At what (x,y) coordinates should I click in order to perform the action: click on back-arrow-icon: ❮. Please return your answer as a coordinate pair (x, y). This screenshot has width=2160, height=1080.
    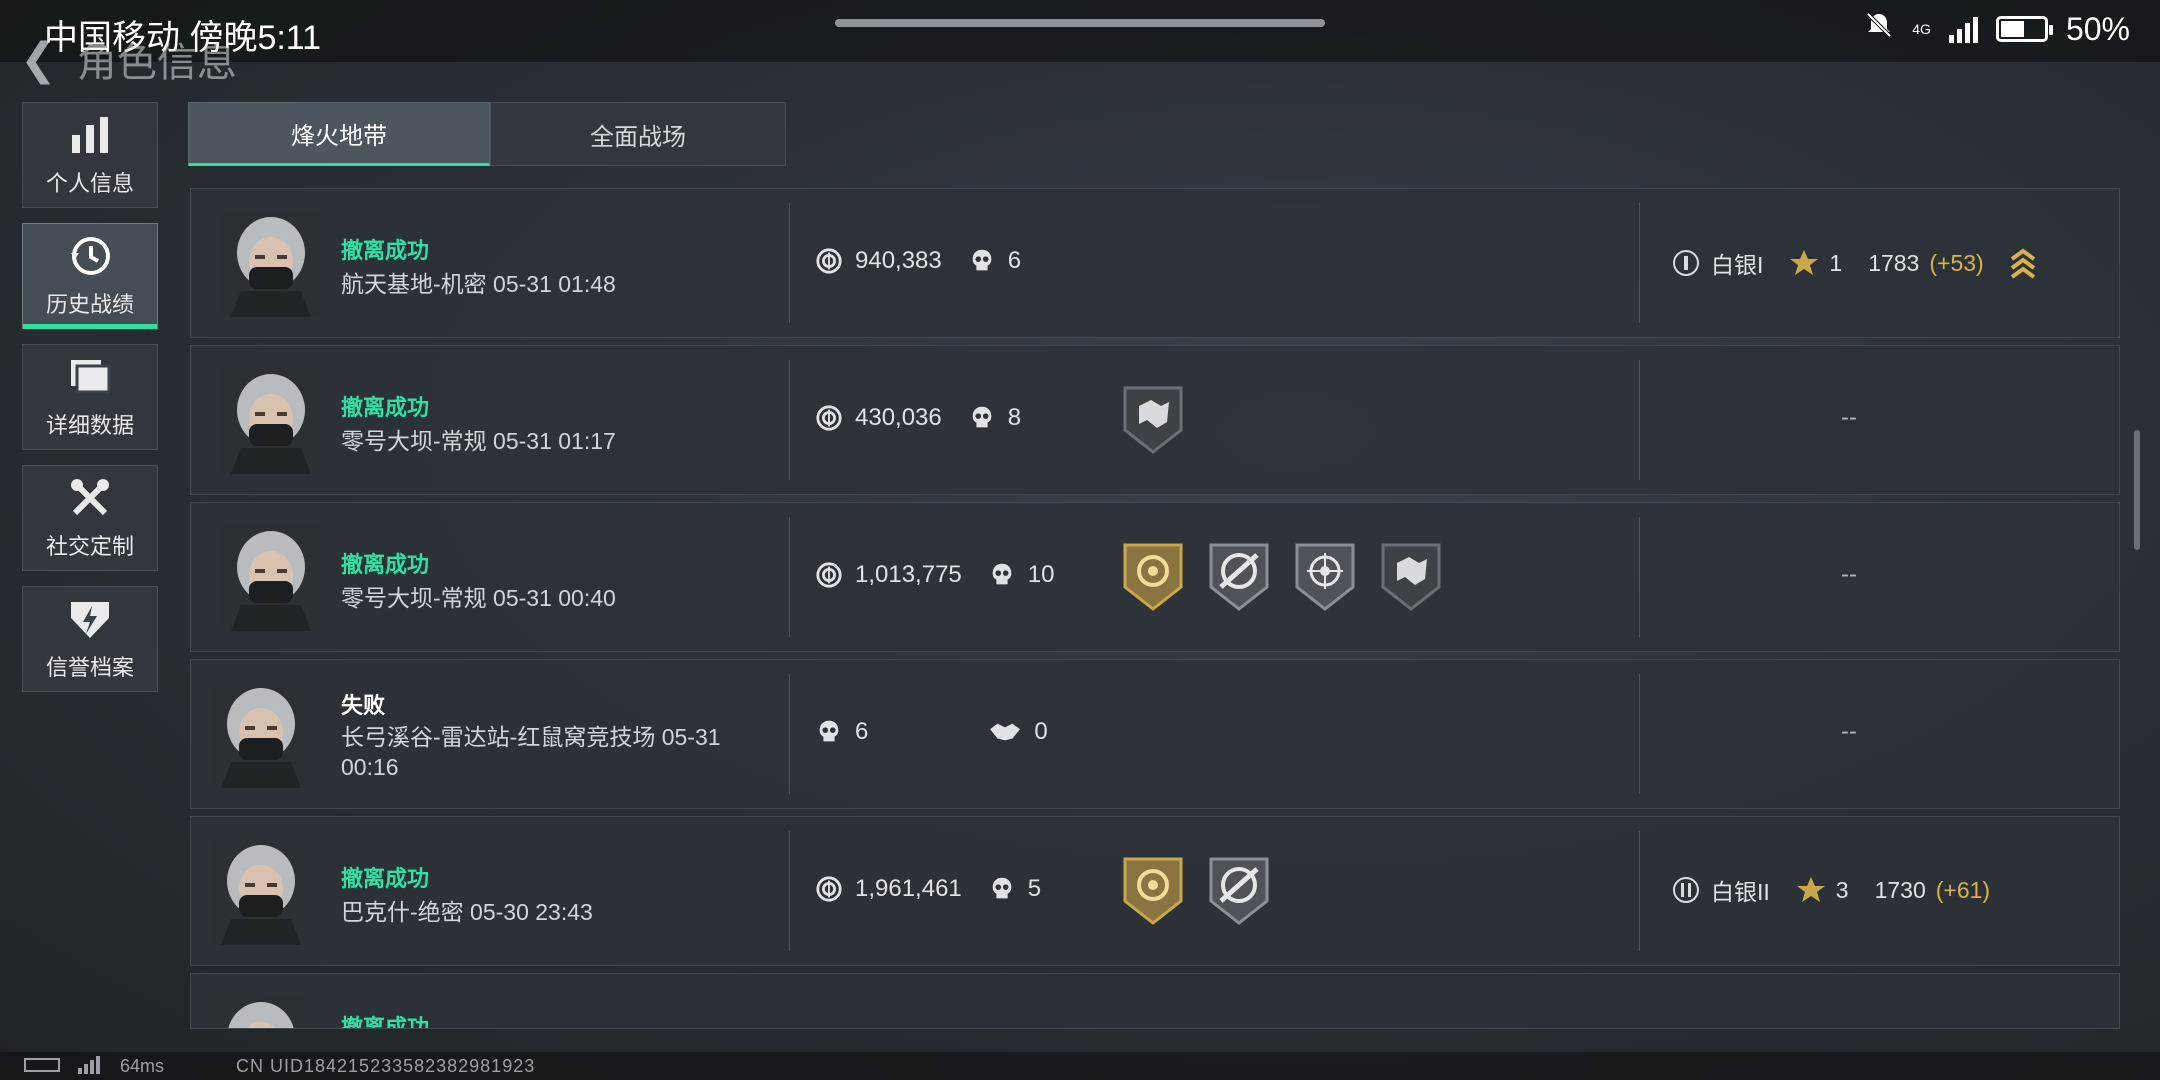
    Looking at the image, I should click on (38, 59).